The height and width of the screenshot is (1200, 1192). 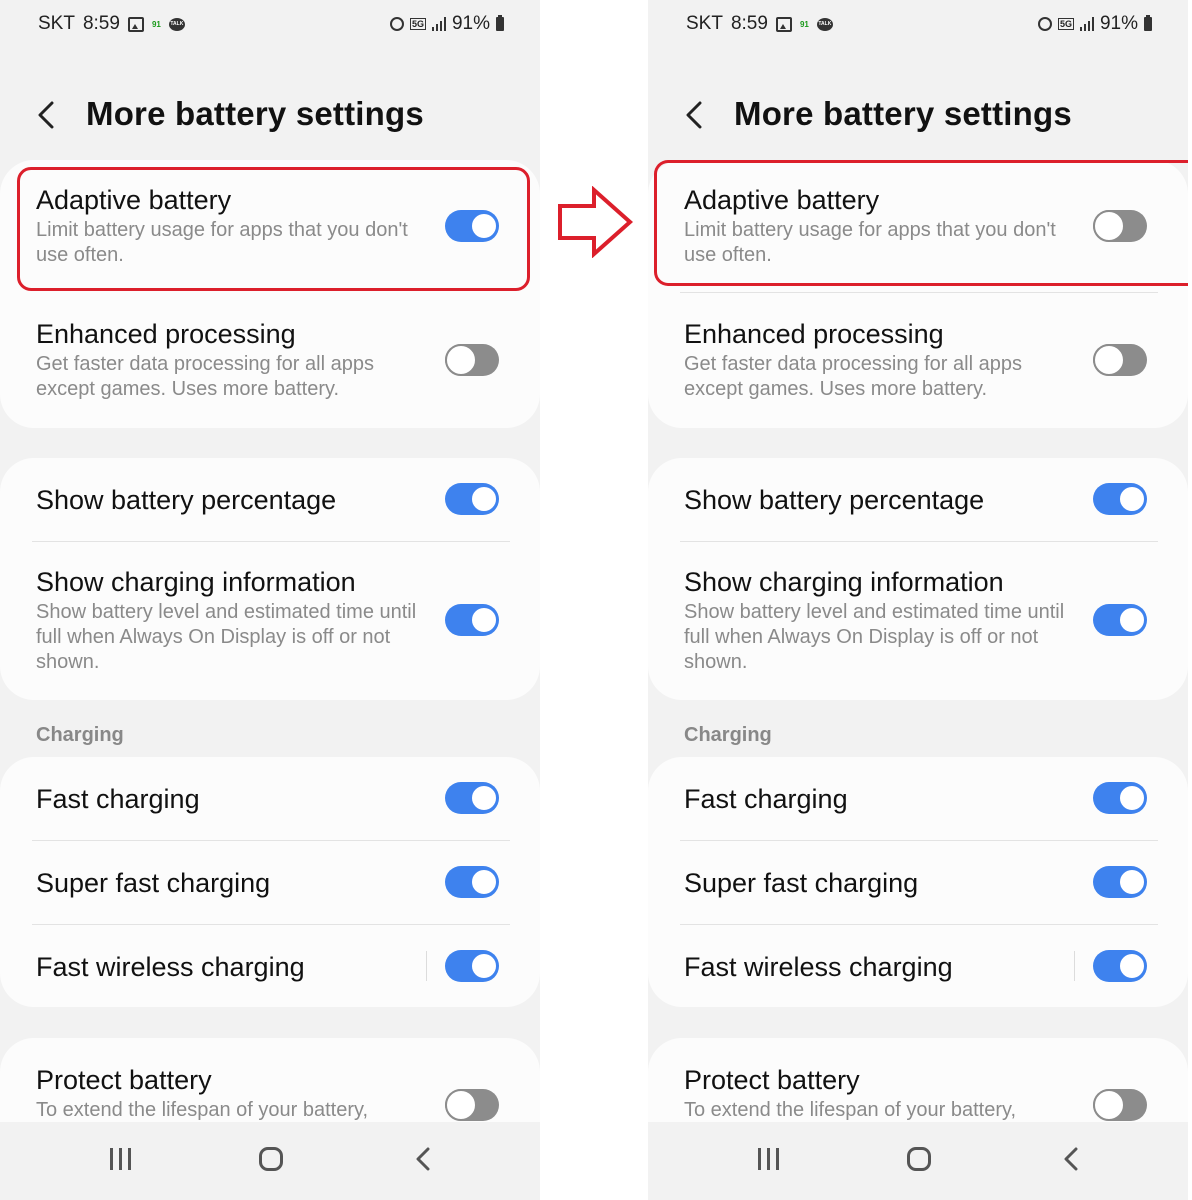 I want to click on battery-icon, so click(x=500, y=23).